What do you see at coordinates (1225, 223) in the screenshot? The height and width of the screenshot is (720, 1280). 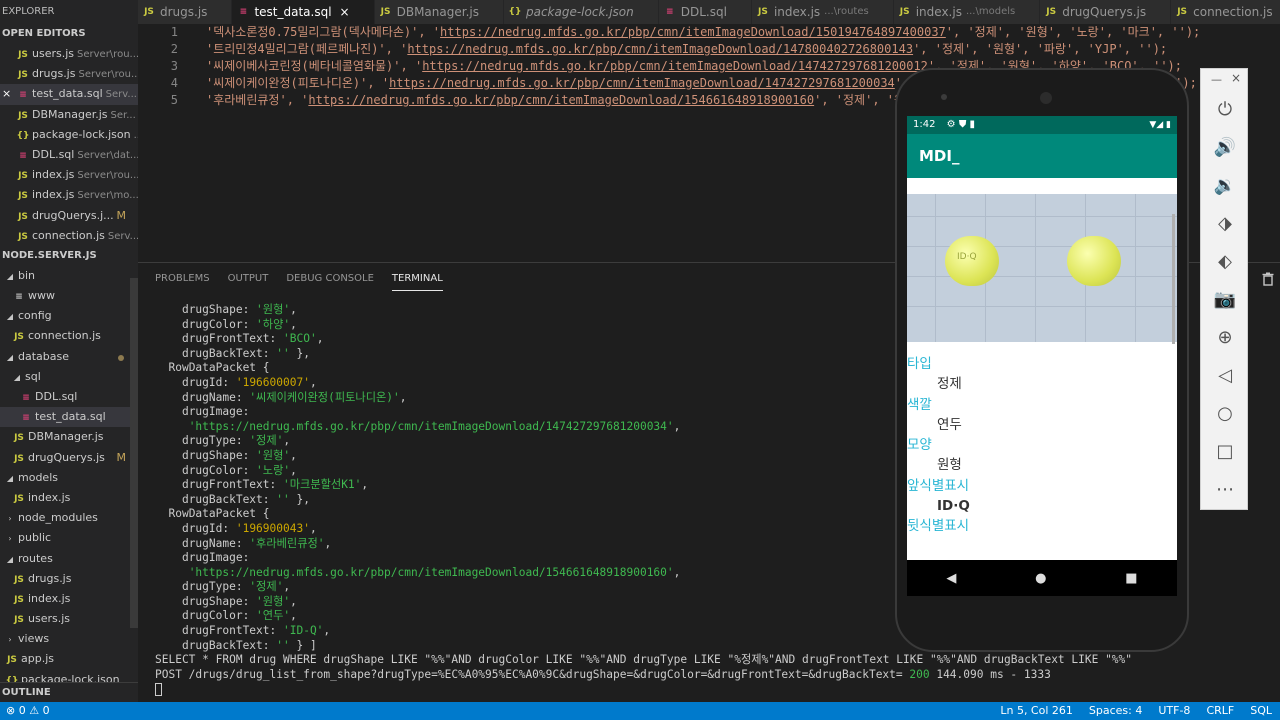 I see `rotate-left-icon: ⬗` at bounding box center [1225, 223].